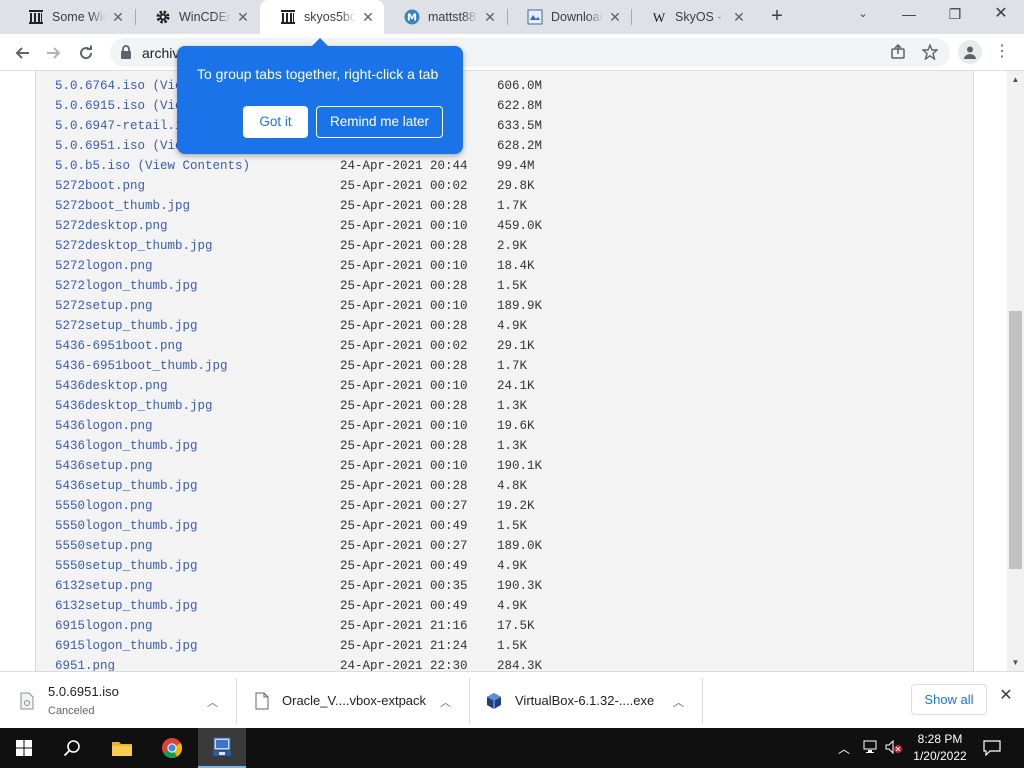 The height and width of the screenshot is (768, 1024). I want to click on tab-skyos-wiki: W SkyOS - Wiki ✕, so click(693, 17).